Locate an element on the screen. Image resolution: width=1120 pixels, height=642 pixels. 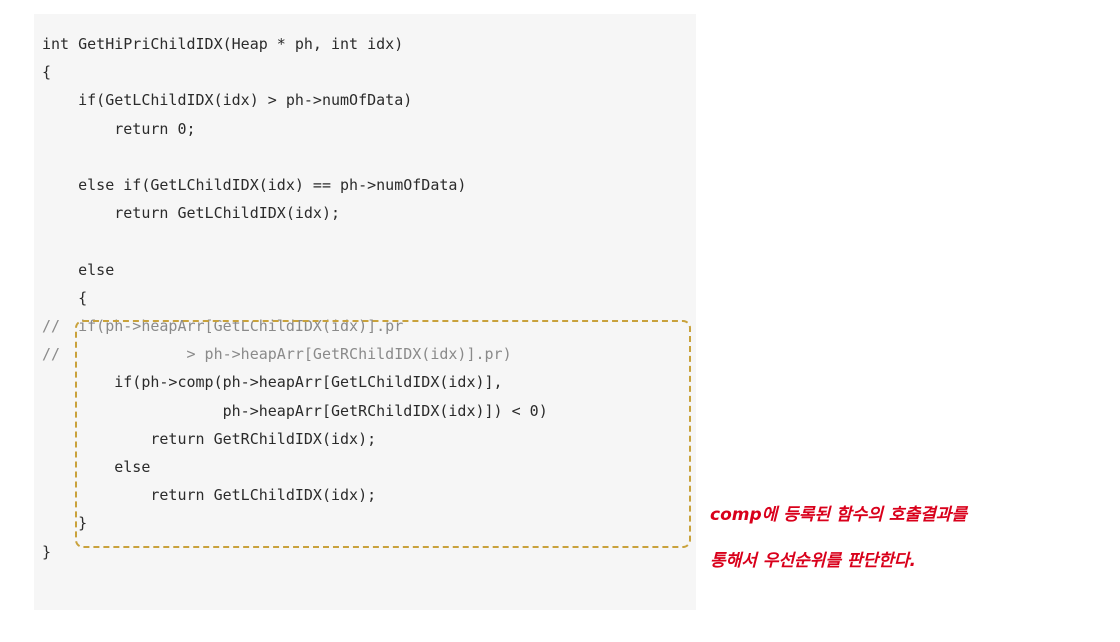
annotation-line-1: comp에 등록된 함수의 호출결과를 is located at coordinates (839, 515).